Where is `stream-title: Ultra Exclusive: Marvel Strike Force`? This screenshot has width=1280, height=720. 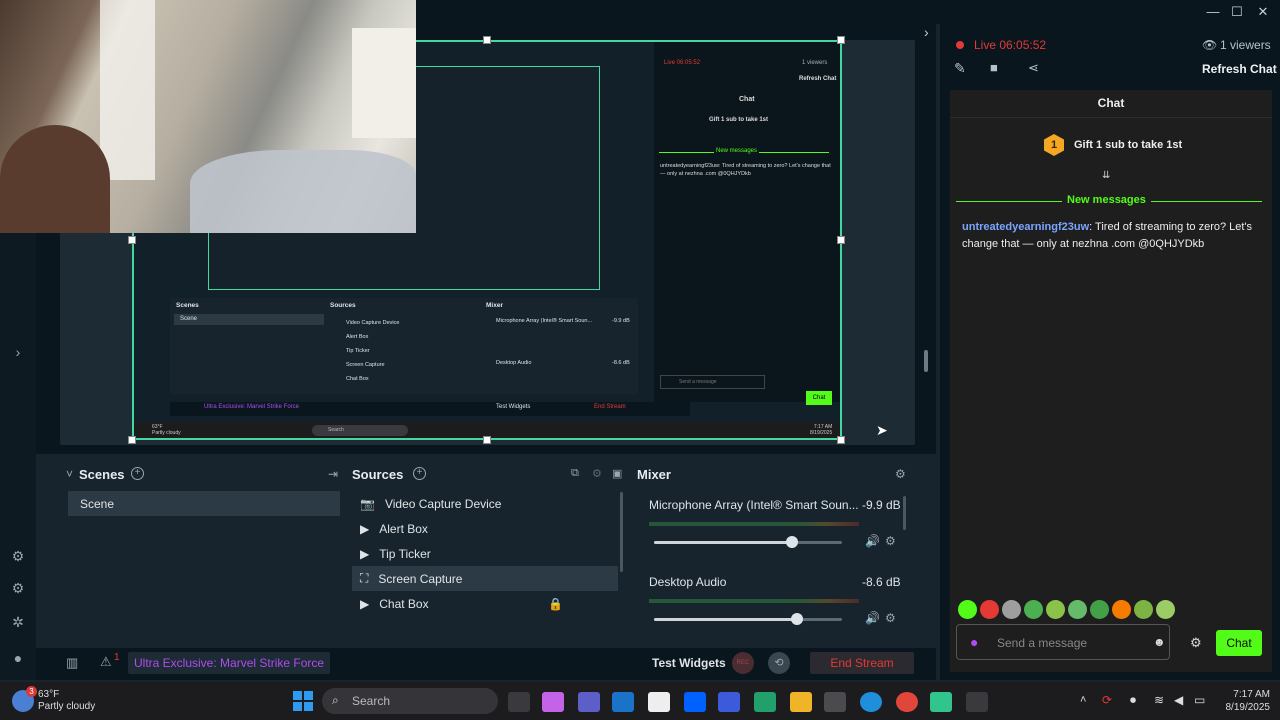
stream-title: Ultra Exclusive: Marvel Strike Force is located at coordinates (229, 663).